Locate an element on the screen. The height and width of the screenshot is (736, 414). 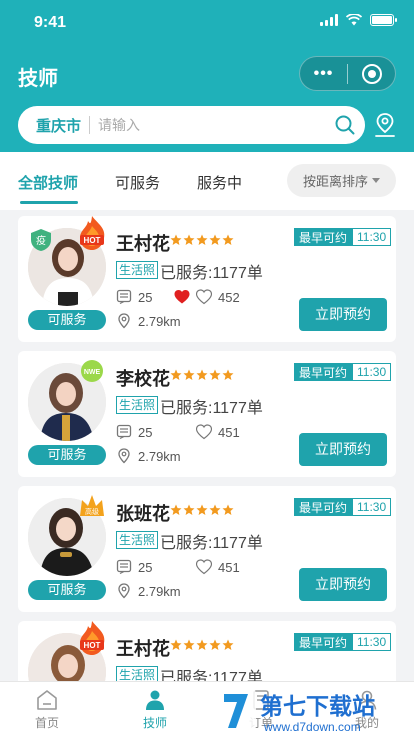
search-button is located at coordinates (345, 125).